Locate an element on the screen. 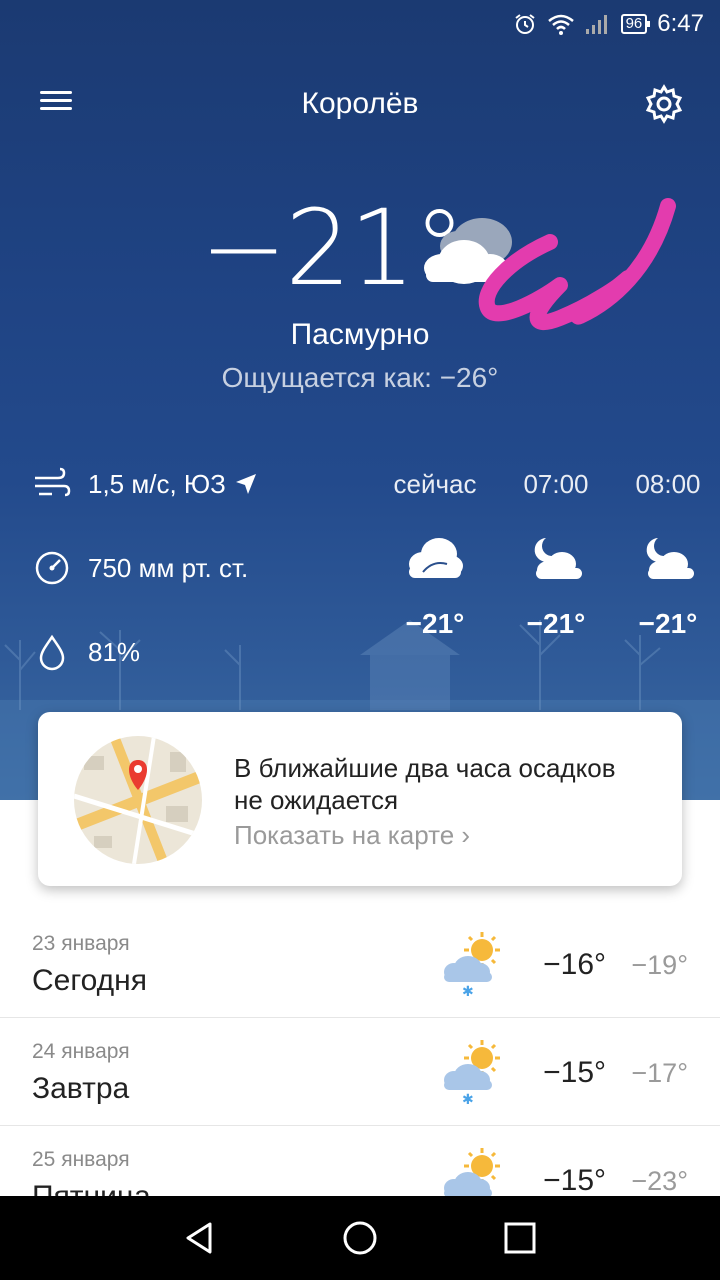 This screenshot has width=720, height=1280. system-nav-bar is located at coordinates (360, 1238).